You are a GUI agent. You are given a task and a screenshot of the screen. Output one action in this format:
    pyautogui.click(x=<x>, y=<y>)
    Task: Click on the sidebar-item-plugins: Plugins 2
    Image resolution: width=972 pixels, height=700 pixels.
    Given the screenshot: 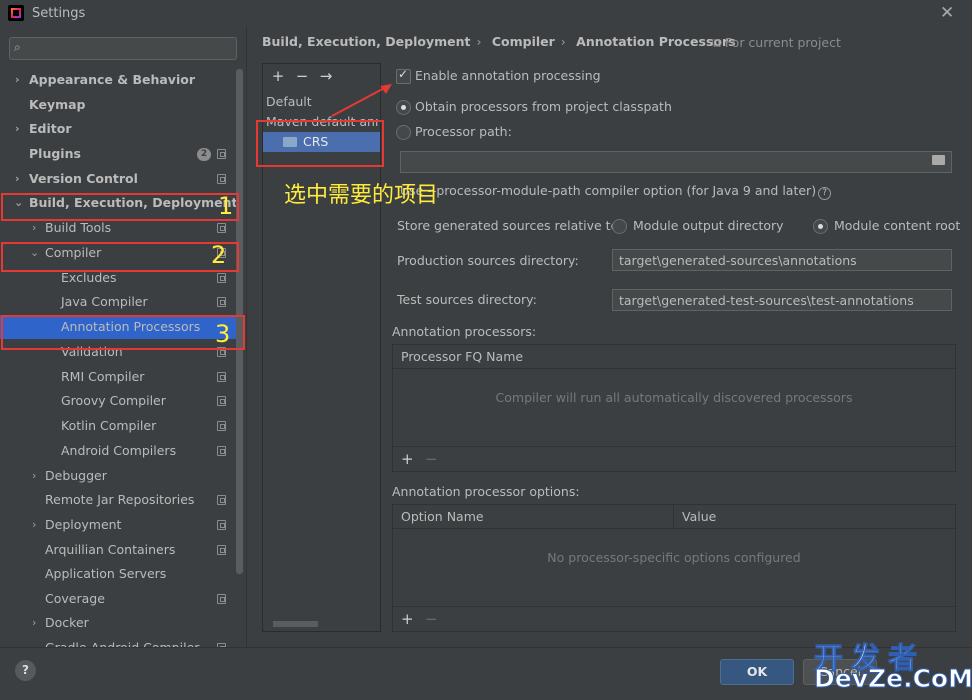 What is the action you would take?
    pyautogui.click(x=118, y=154)
    